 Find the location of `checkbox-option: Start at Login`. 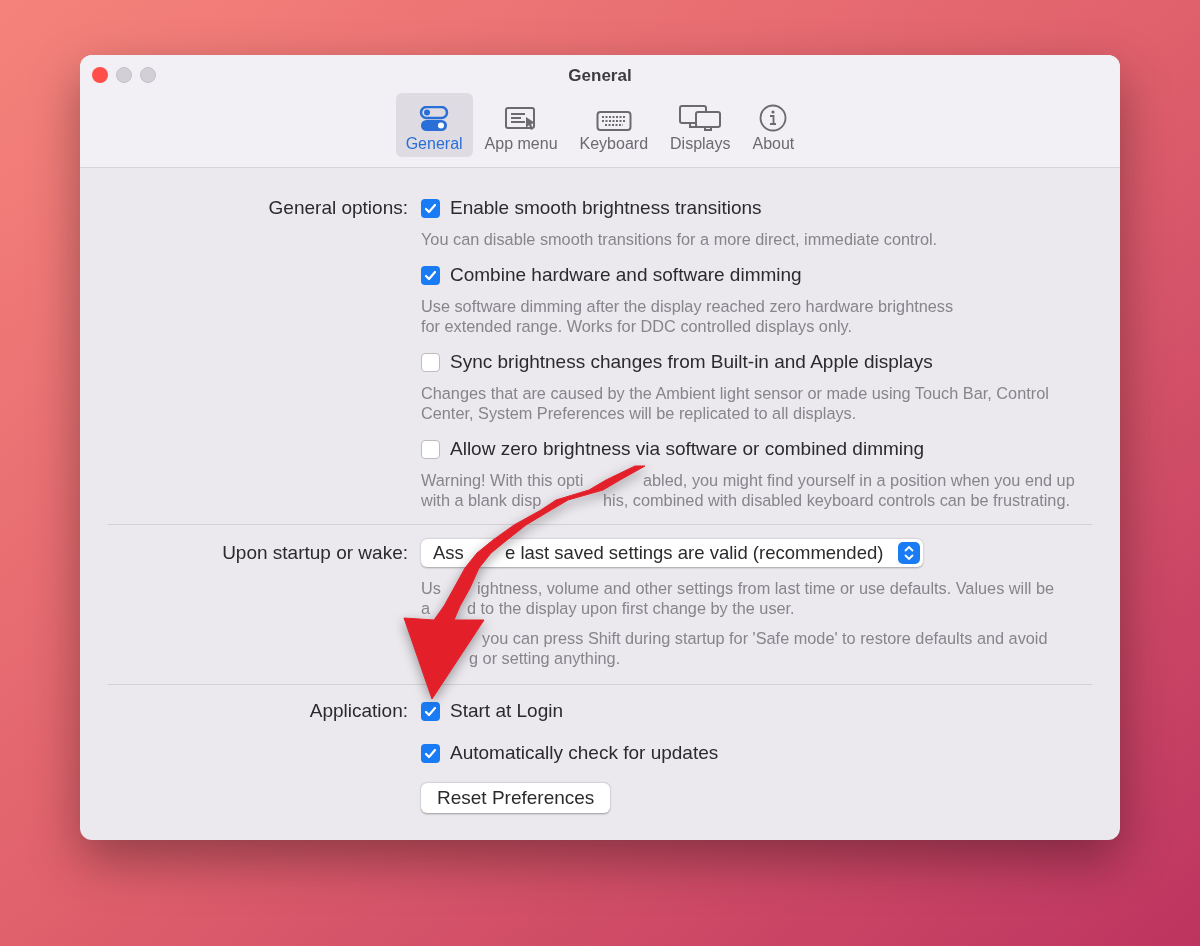

checkbox-option: Start at Login is located at coordinates (570, 711).